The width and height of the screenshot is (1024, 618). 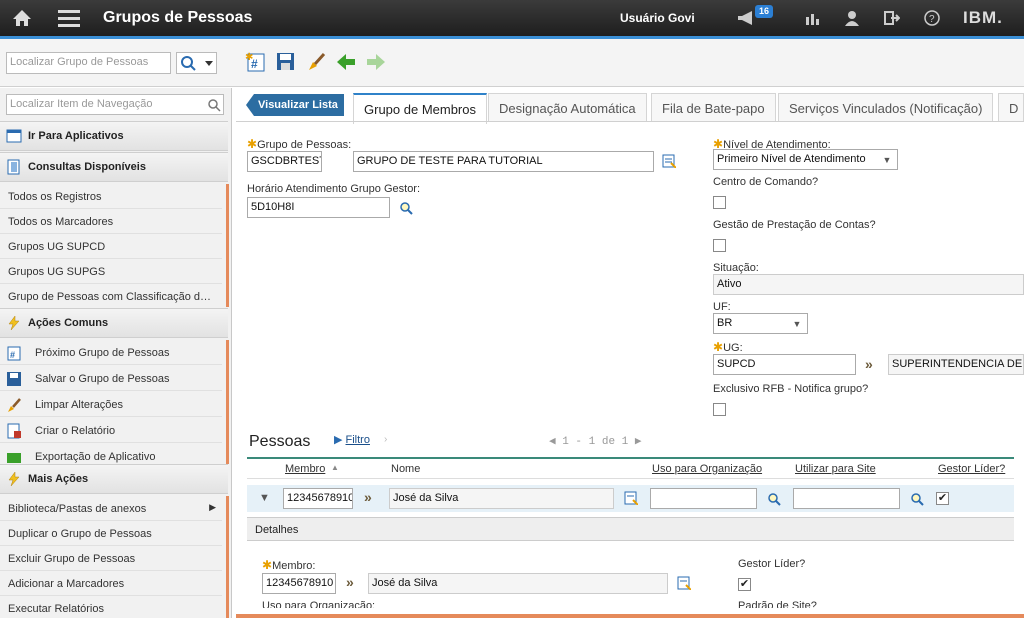 I want to click on goto-apps-section: Ir Para Aplicativos, so click(x=114, y=136).